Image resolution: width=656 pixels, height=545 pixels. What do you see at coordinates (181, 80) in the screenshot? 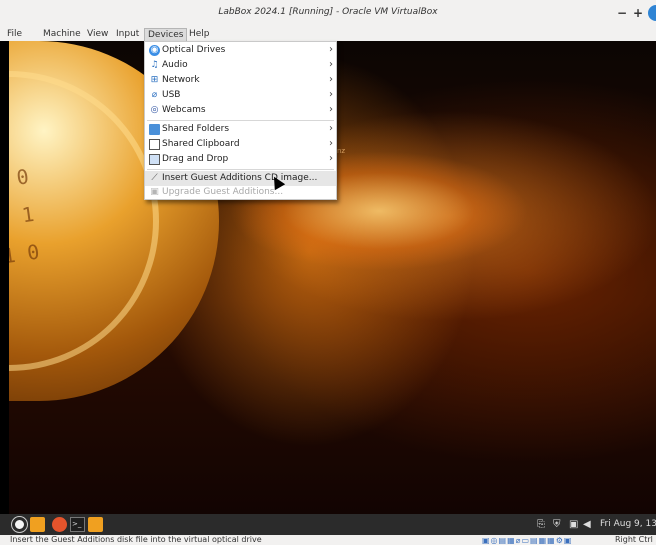
I see `menu-item-label: Network` at bounding box center [181, 80].